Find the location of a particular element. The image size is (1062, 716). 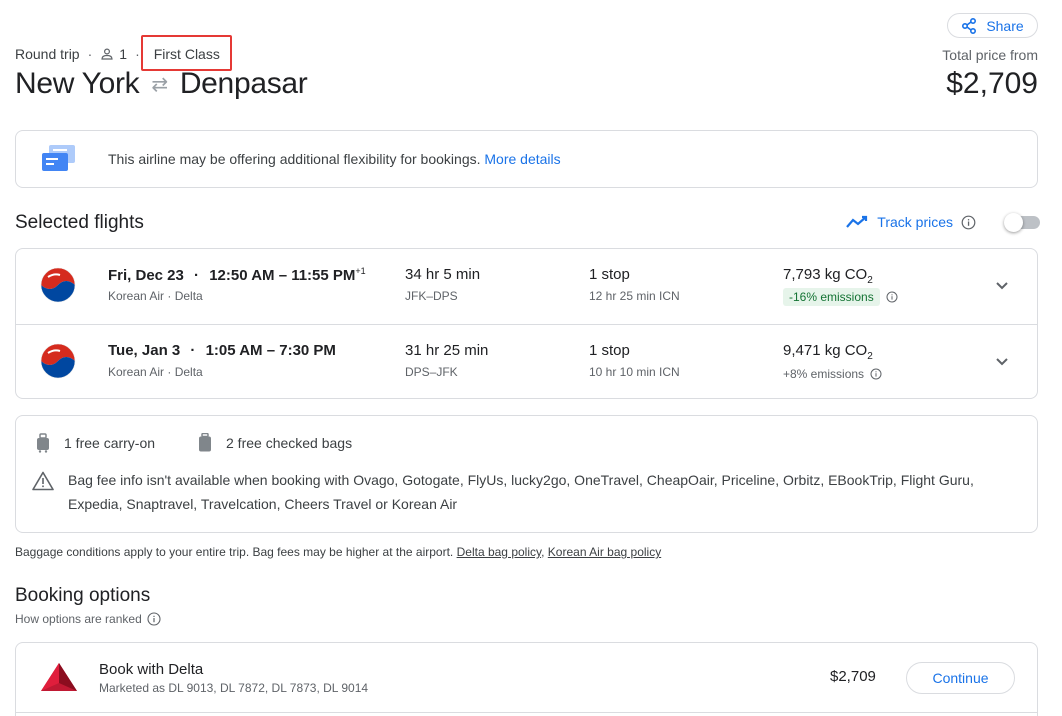

warning-icon is located at coordinates (43, 481).